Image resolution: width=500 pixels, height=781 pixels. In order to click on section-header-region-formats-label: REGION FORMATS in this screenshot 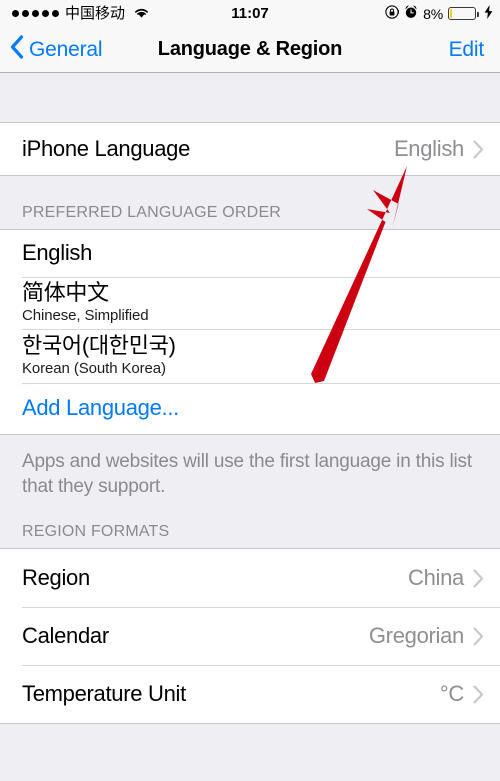, I will do `click(96, 531)`.